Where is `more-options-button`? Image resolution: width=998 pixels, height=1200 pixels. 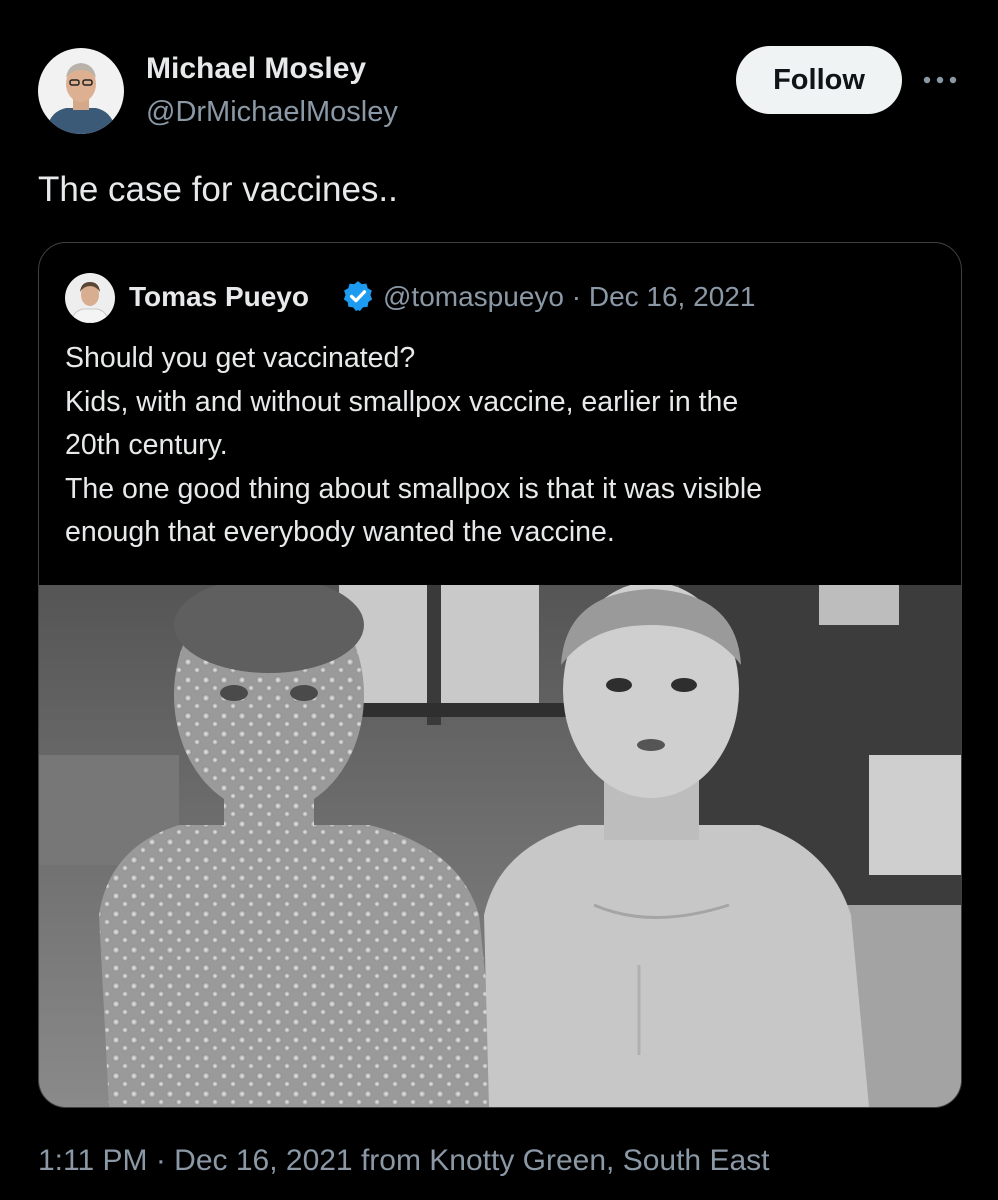 more-options-button is located at coordinates (940, 80).